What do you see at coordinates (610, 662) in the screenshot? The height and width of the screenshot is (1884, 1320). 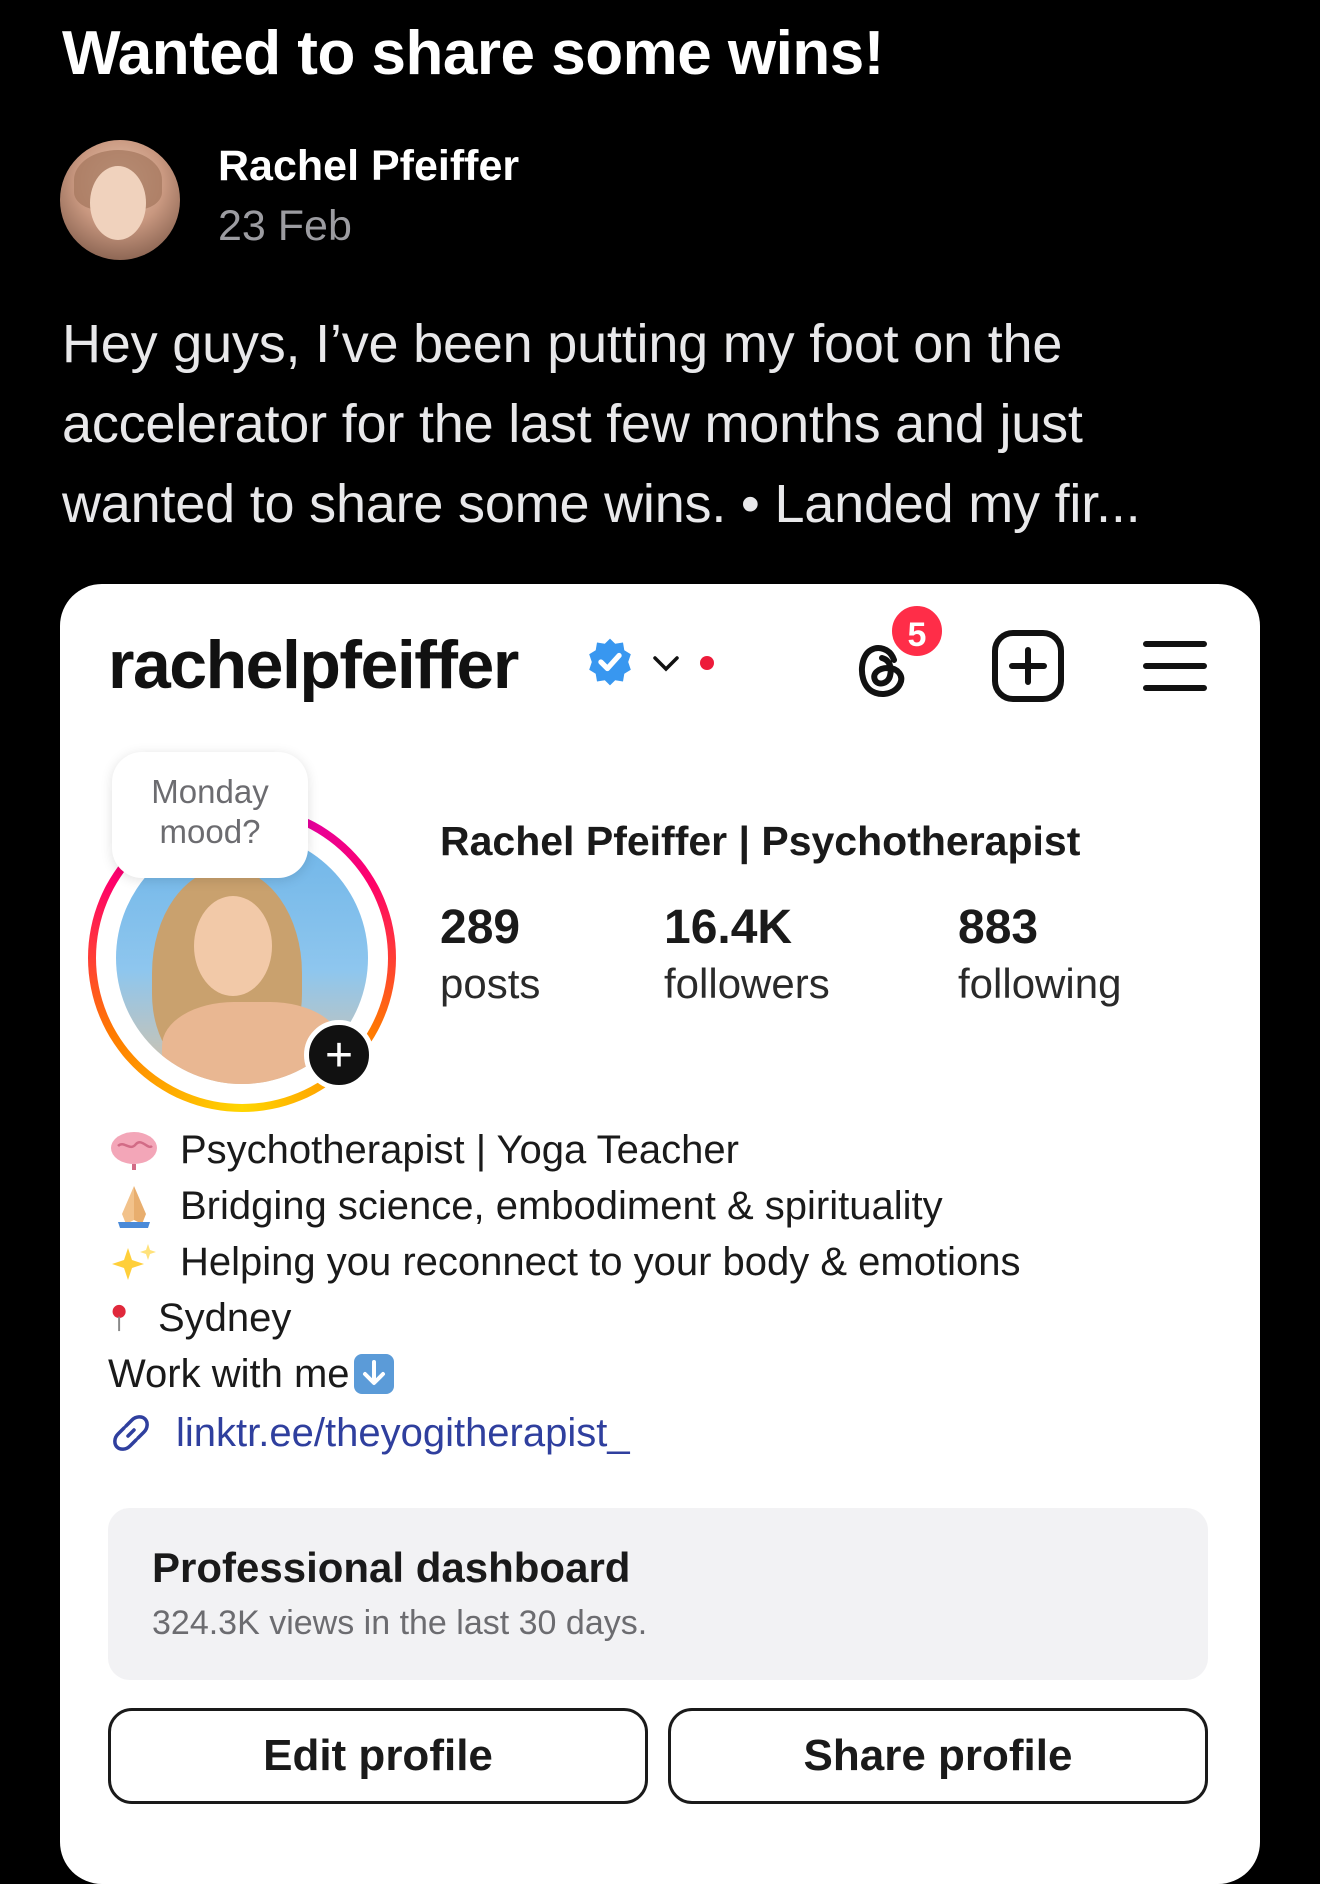 I see `verified-badge-icon` at bounding box center [610, 662].